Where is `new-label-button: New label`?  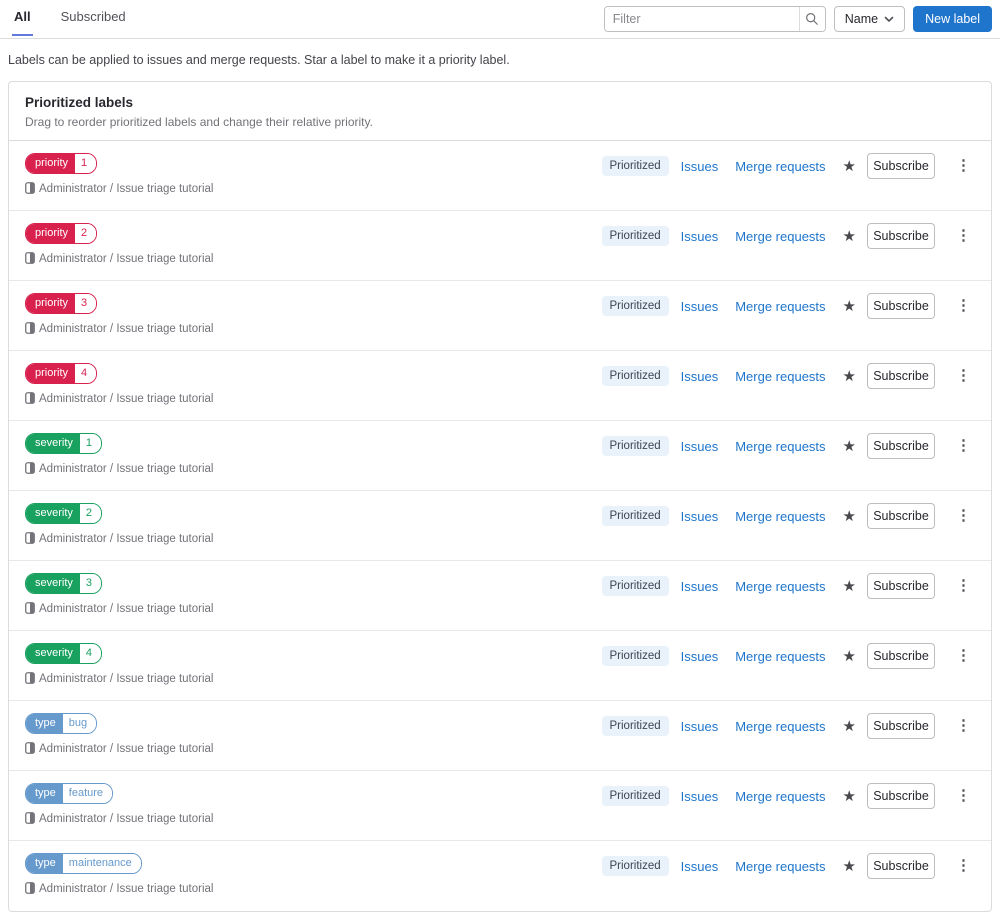 new-label-button: New label is located at coordinates (952, 19).